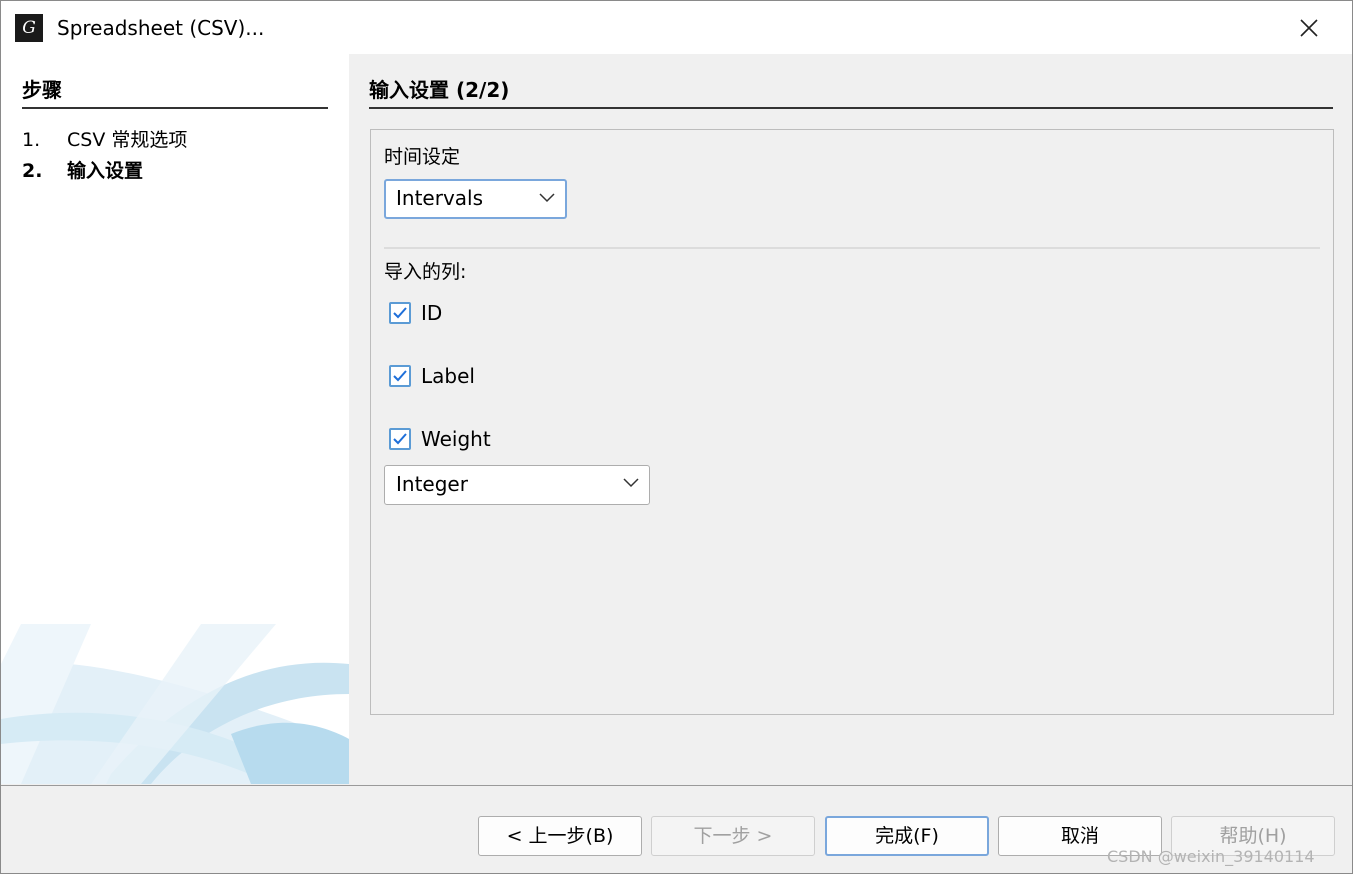 Image resolution: width=1353 pixels, height=874 pixels. I want to click on next-button: 下一步 >, so click(733, 836).